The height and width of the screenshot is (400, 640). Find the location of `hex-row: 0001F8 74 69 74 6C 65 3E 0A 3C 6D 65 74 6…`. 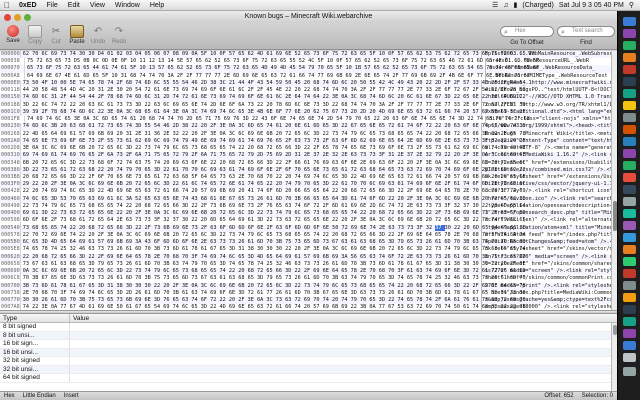

hex-row: 0001F8 74 69 74 6C 65 3E 0A 3C 6D 65 74 6… is located at coordinates (305, 120).